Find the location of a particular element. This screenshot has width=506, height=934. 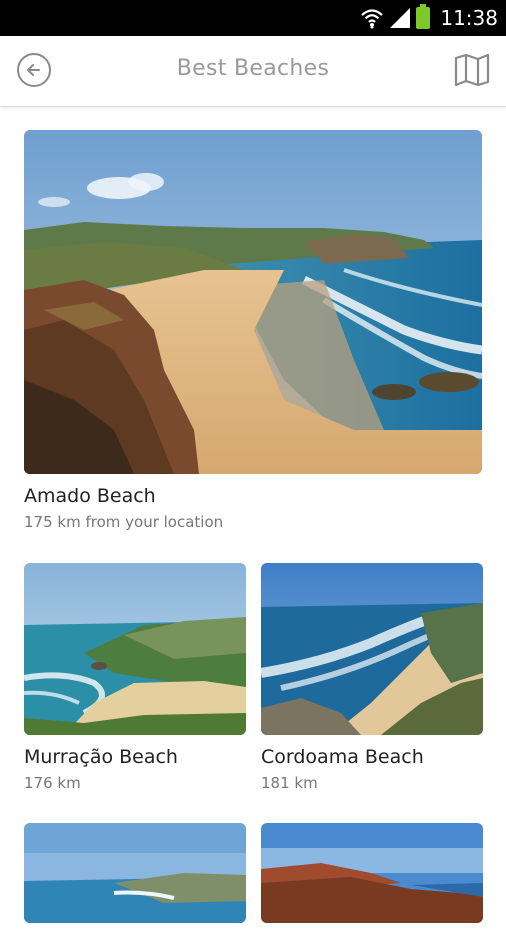

beach-name: Cordoama Beach is located at coordinates (342, 757).